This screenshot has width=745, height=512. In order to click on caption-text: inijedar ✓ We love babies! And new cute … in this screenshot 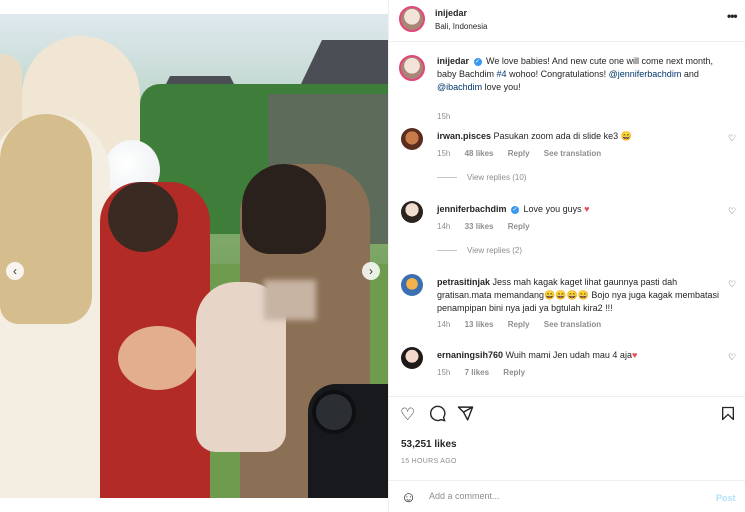, I will do `click(582, 74)`.